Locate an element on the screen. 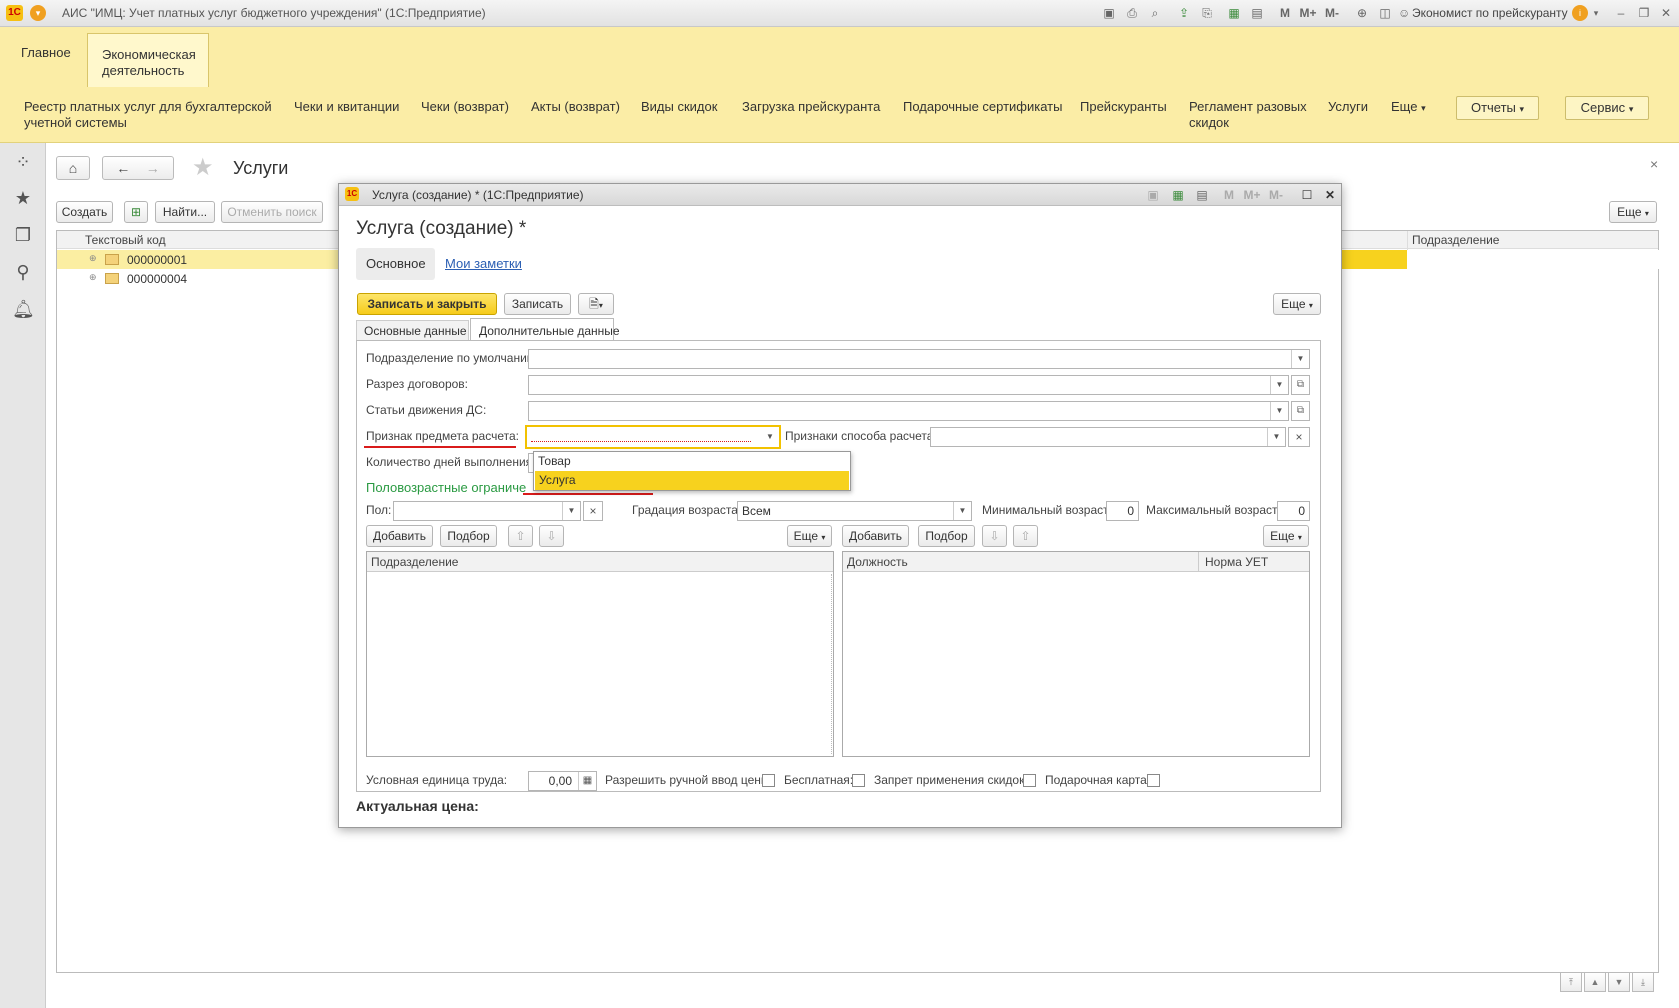 The height and width of the screenshot is (1008, 1679). panels-icon: ◫ is located at coordinates (1385, 13).